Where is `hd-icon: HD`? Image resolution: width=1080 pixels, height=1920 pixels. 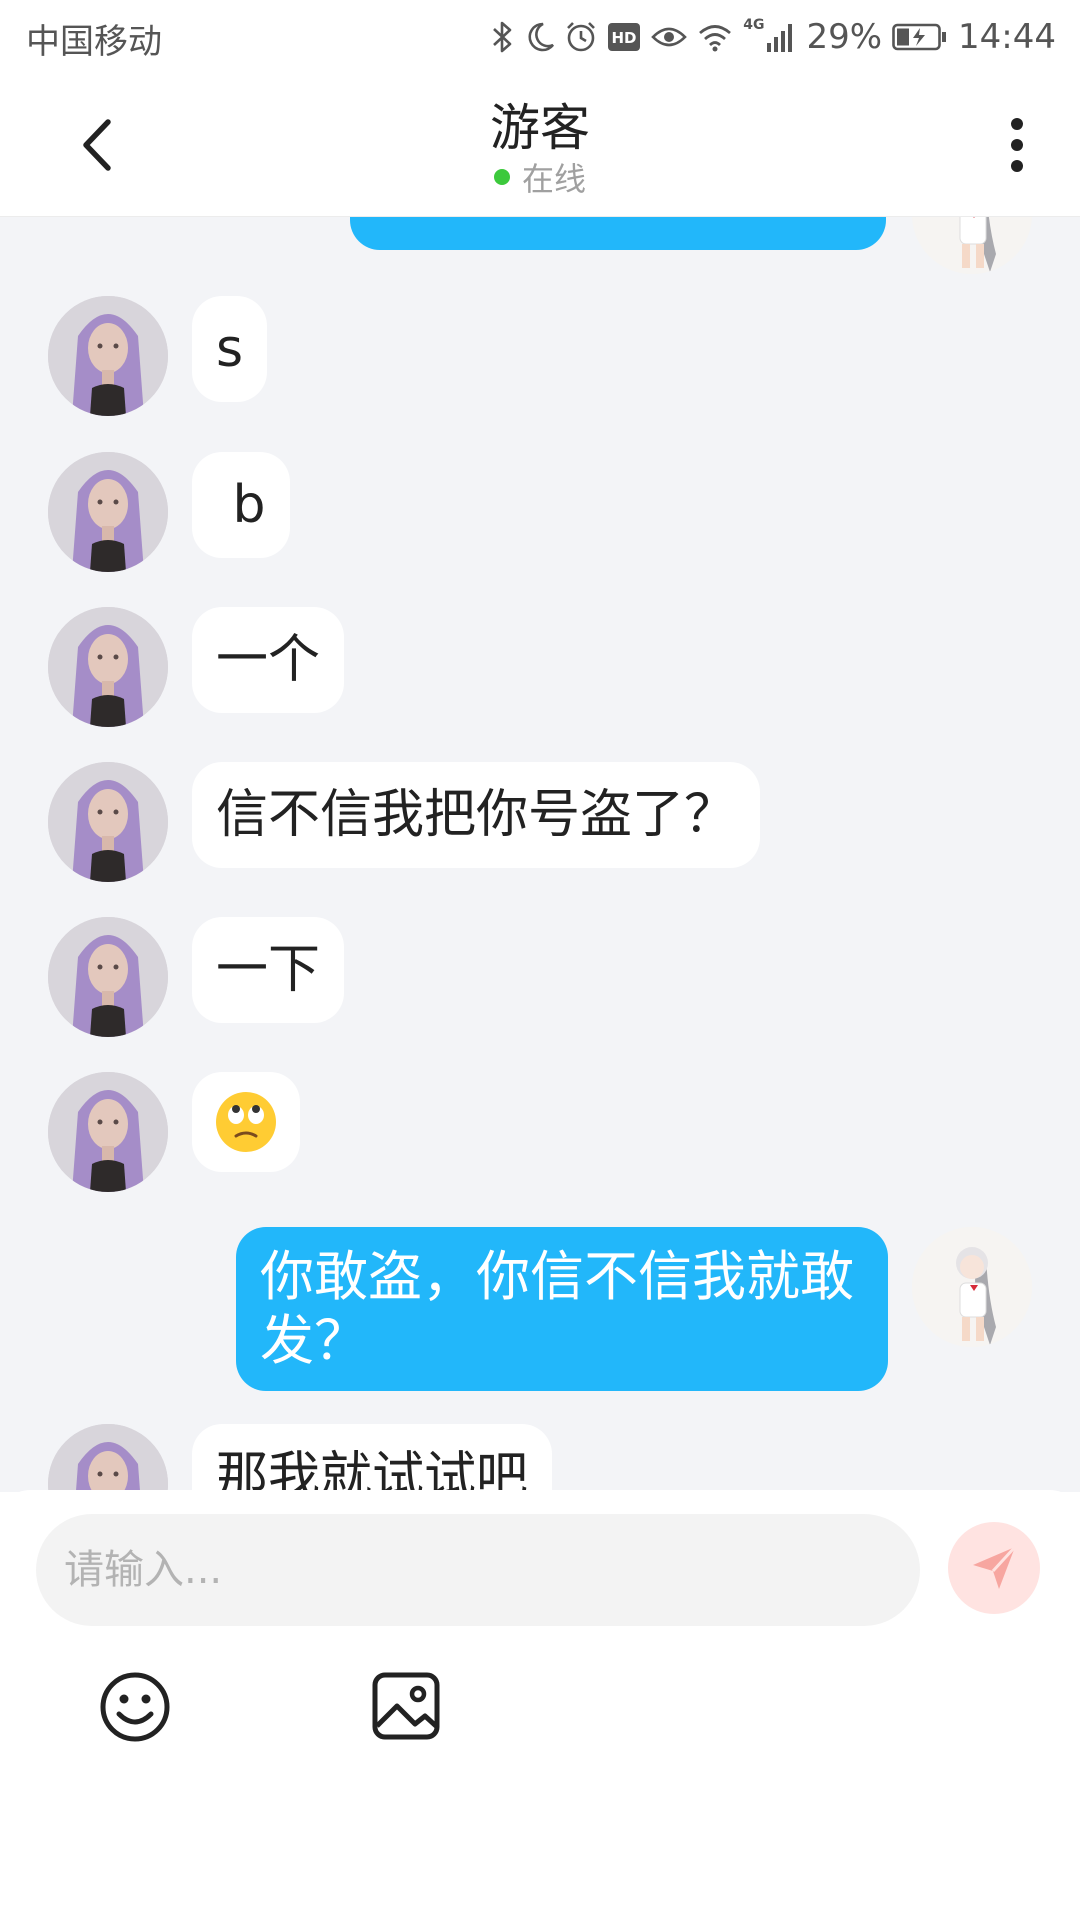
hd-icon: HD is located at coordinates (624, 37).